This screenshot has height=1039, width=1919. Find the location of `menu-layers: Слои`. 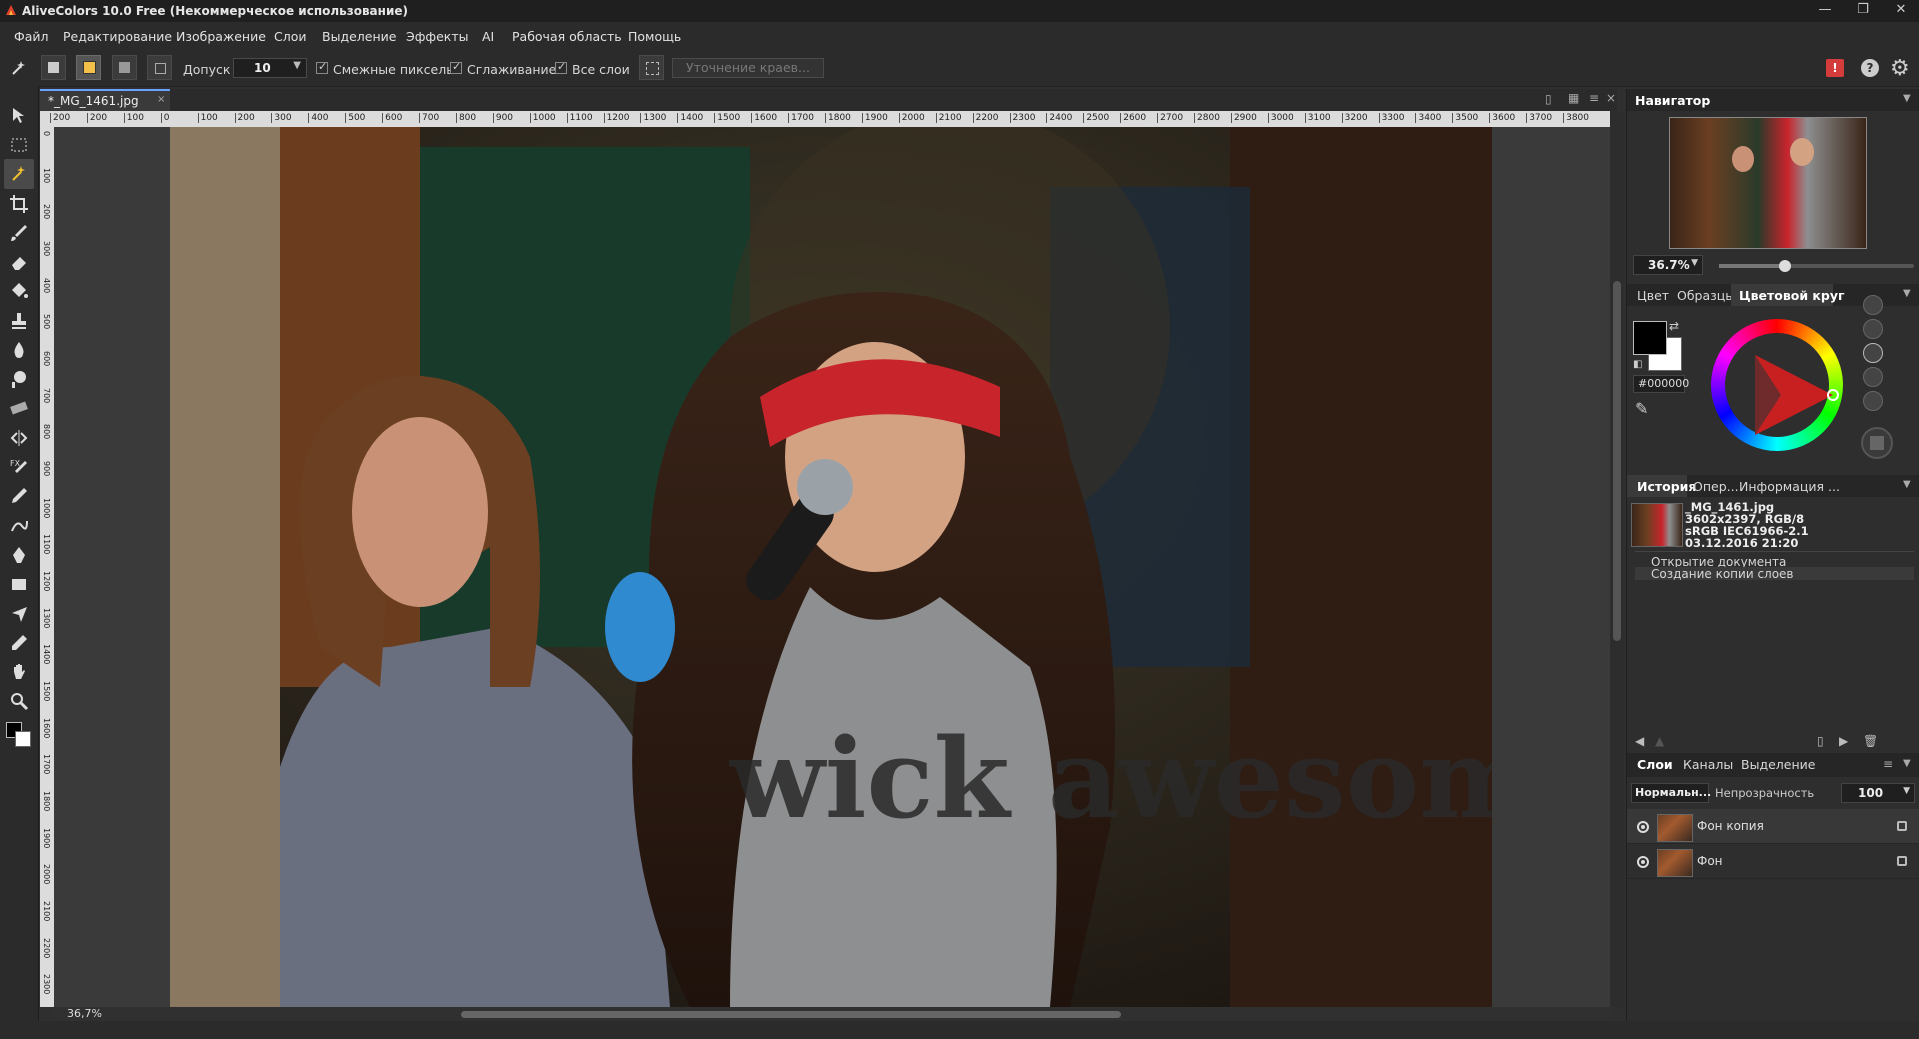

menu-layers: Слои is located at coordinates (290, 36).